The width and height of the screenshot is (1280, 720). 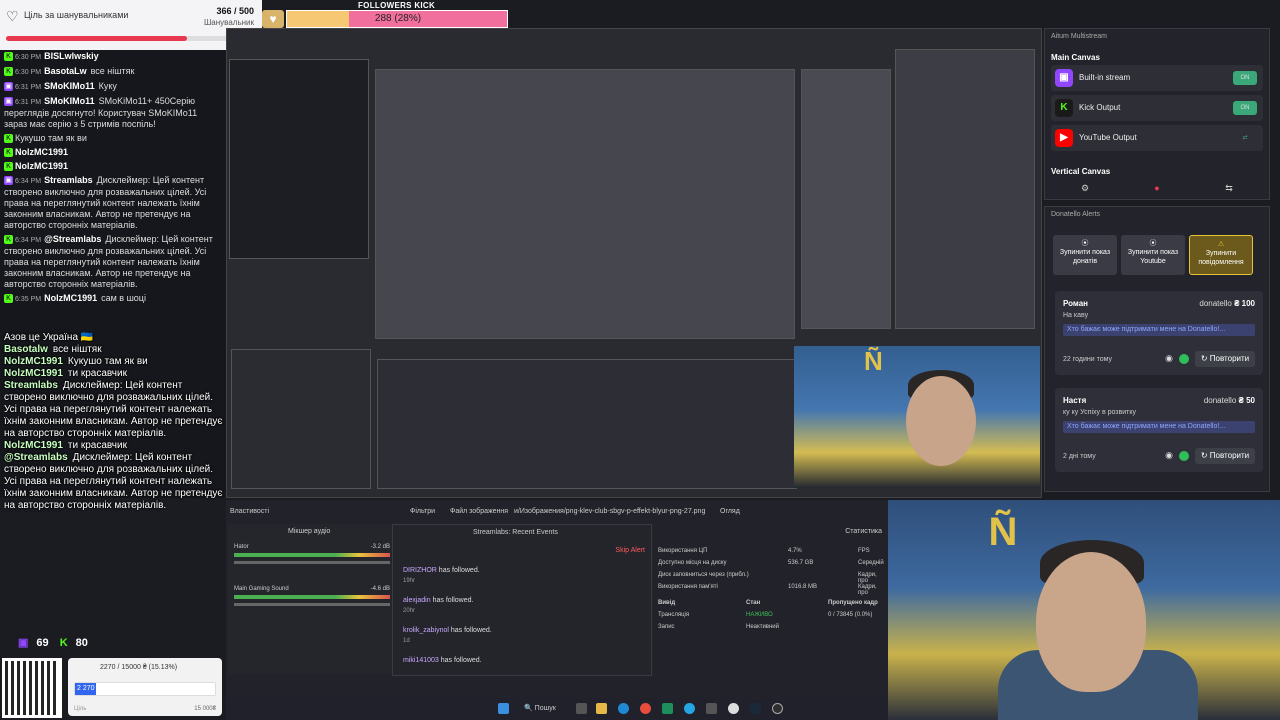 I want to click on telegram-icon, so click(x=689, y=708).